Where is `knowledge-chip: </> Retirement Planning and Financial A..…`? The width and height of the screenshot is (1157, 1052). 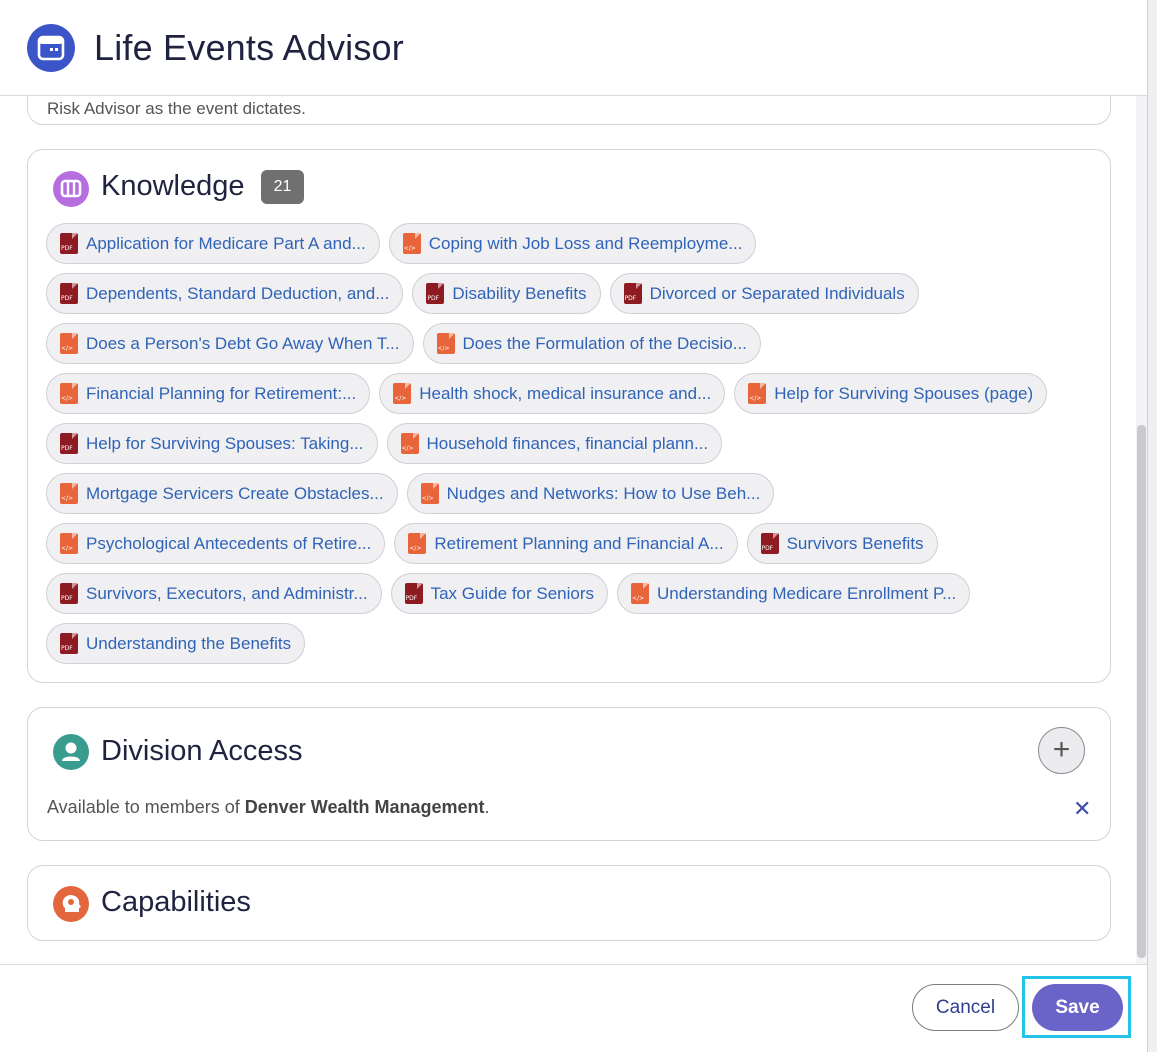
knowledge-chip: </> Retirement Planning and Financial A..… is located at coordinates (566, 543).